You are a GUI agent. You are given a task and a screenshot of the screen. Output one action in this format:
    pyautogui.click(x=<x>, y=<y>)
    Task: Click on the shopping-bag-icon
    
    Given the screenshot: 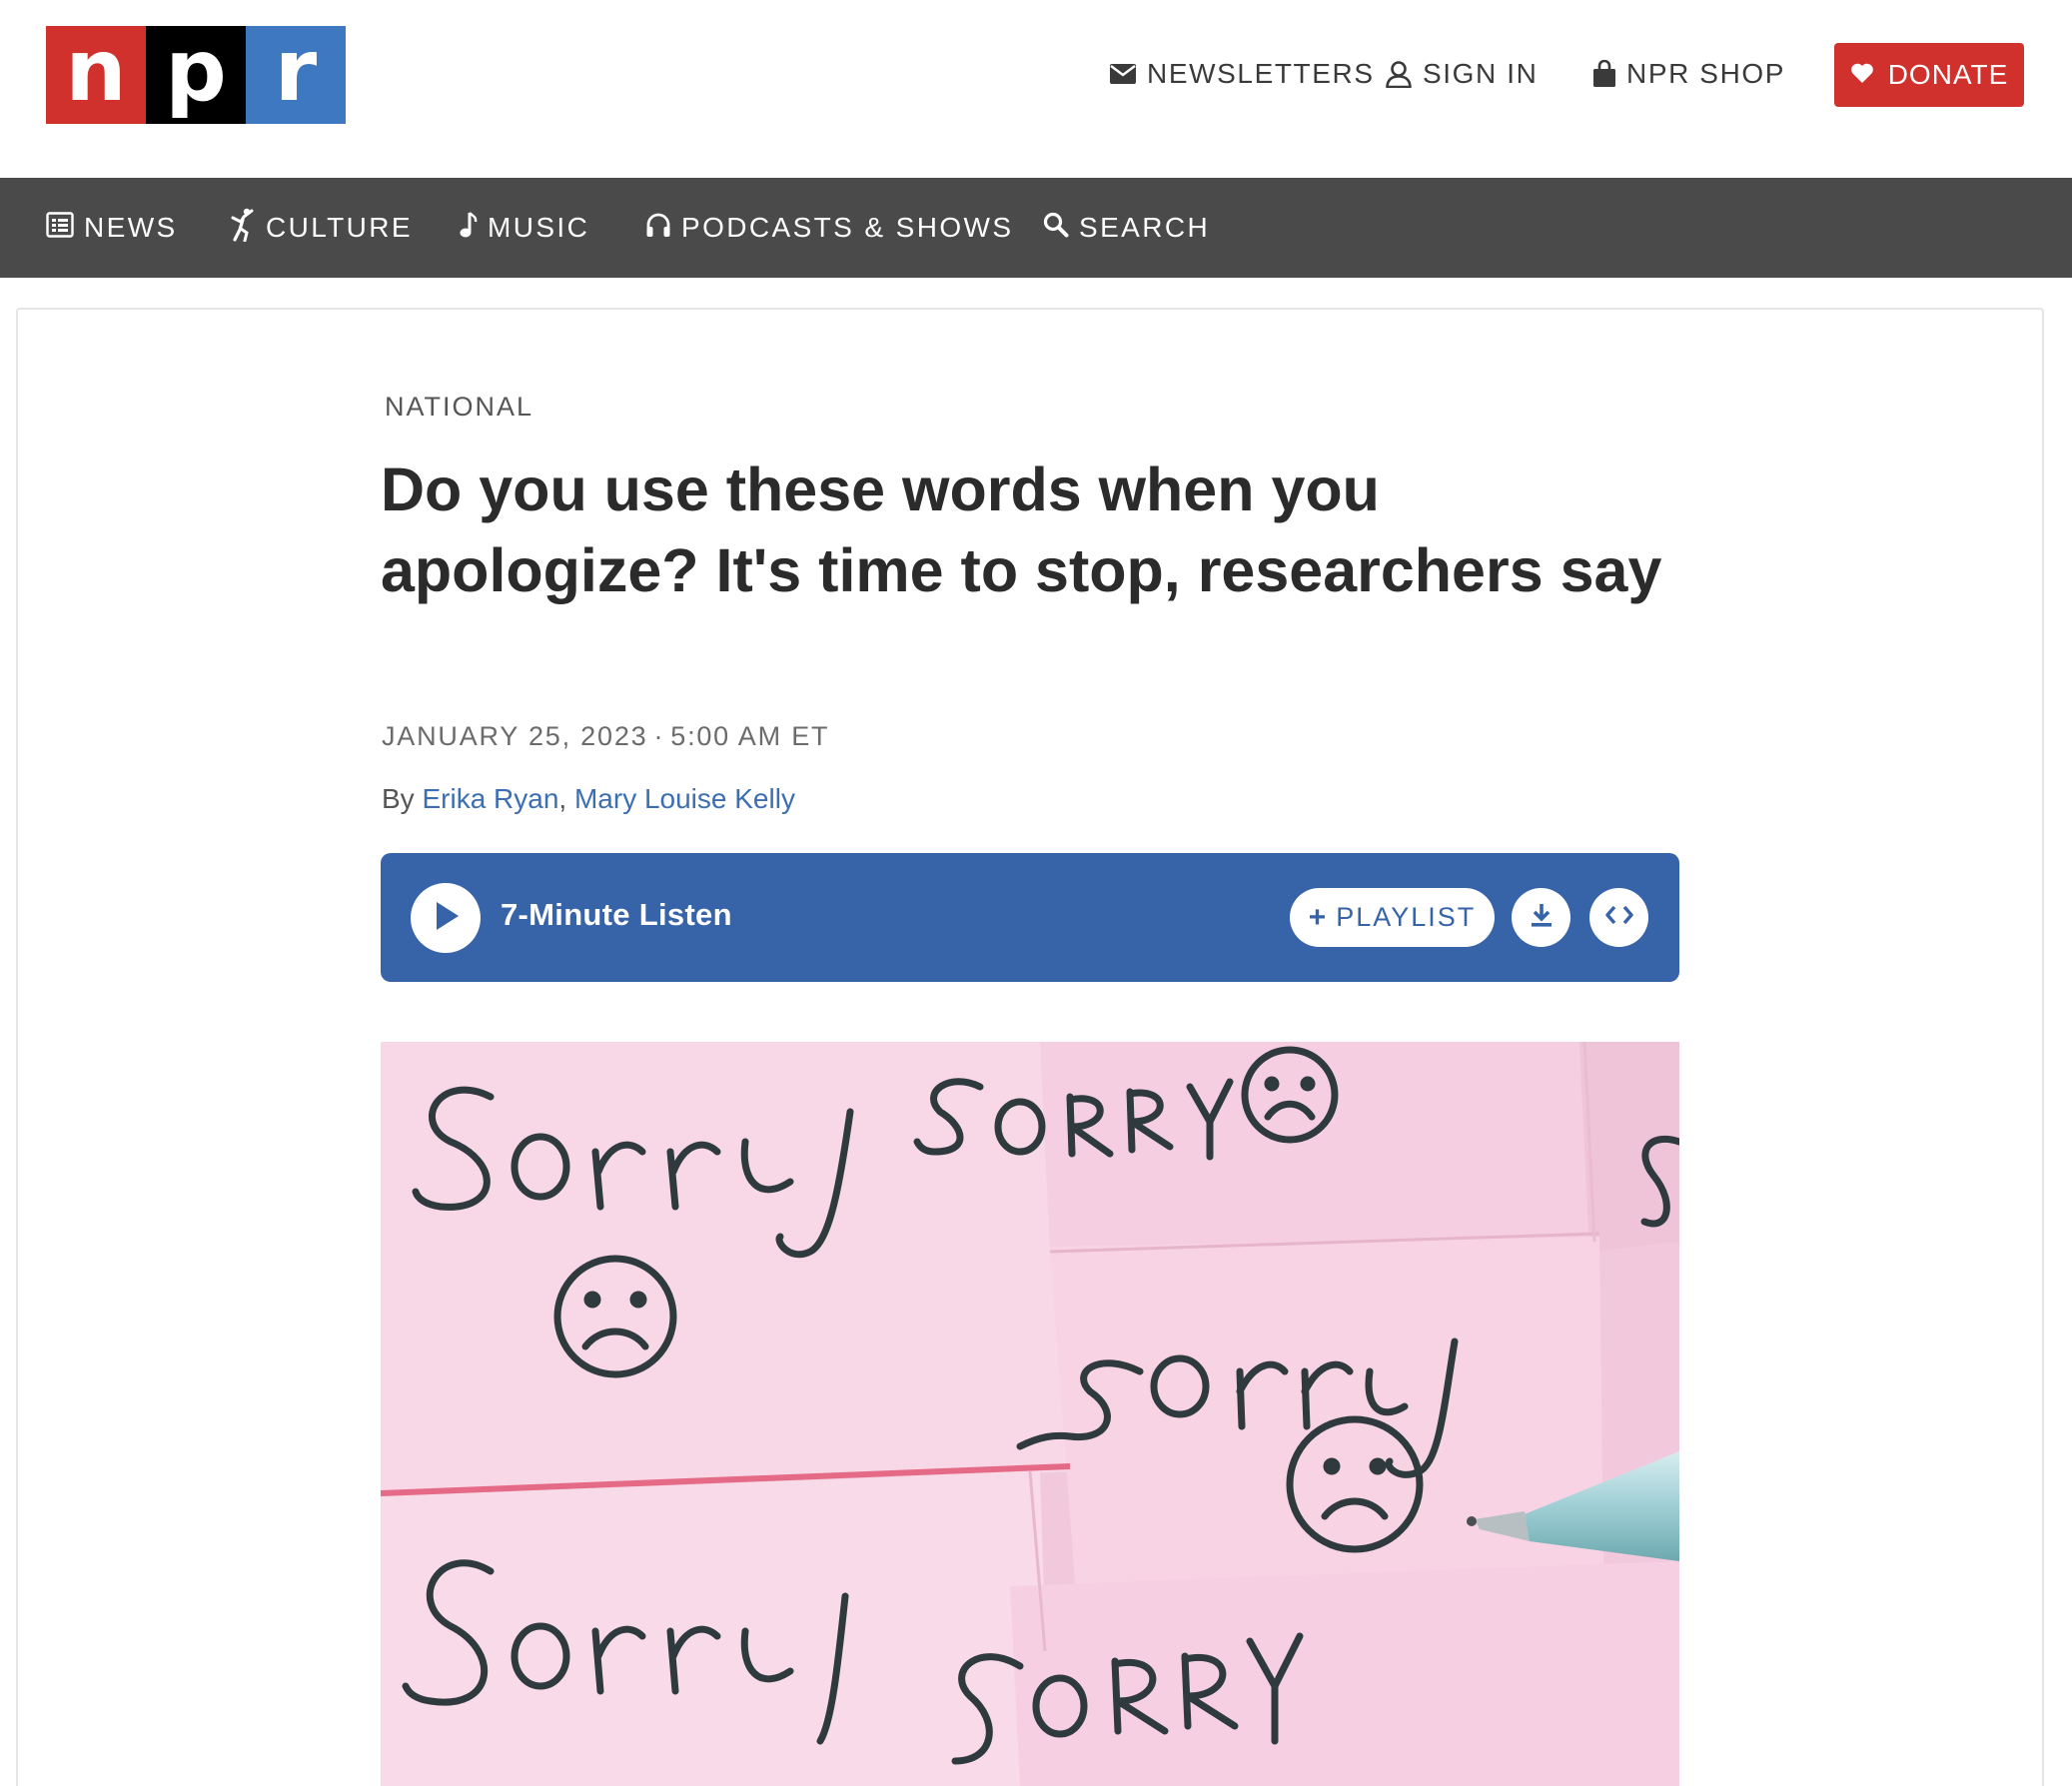 What is the action you would take?
    pyautogui.click(x=1604, y=74)
    